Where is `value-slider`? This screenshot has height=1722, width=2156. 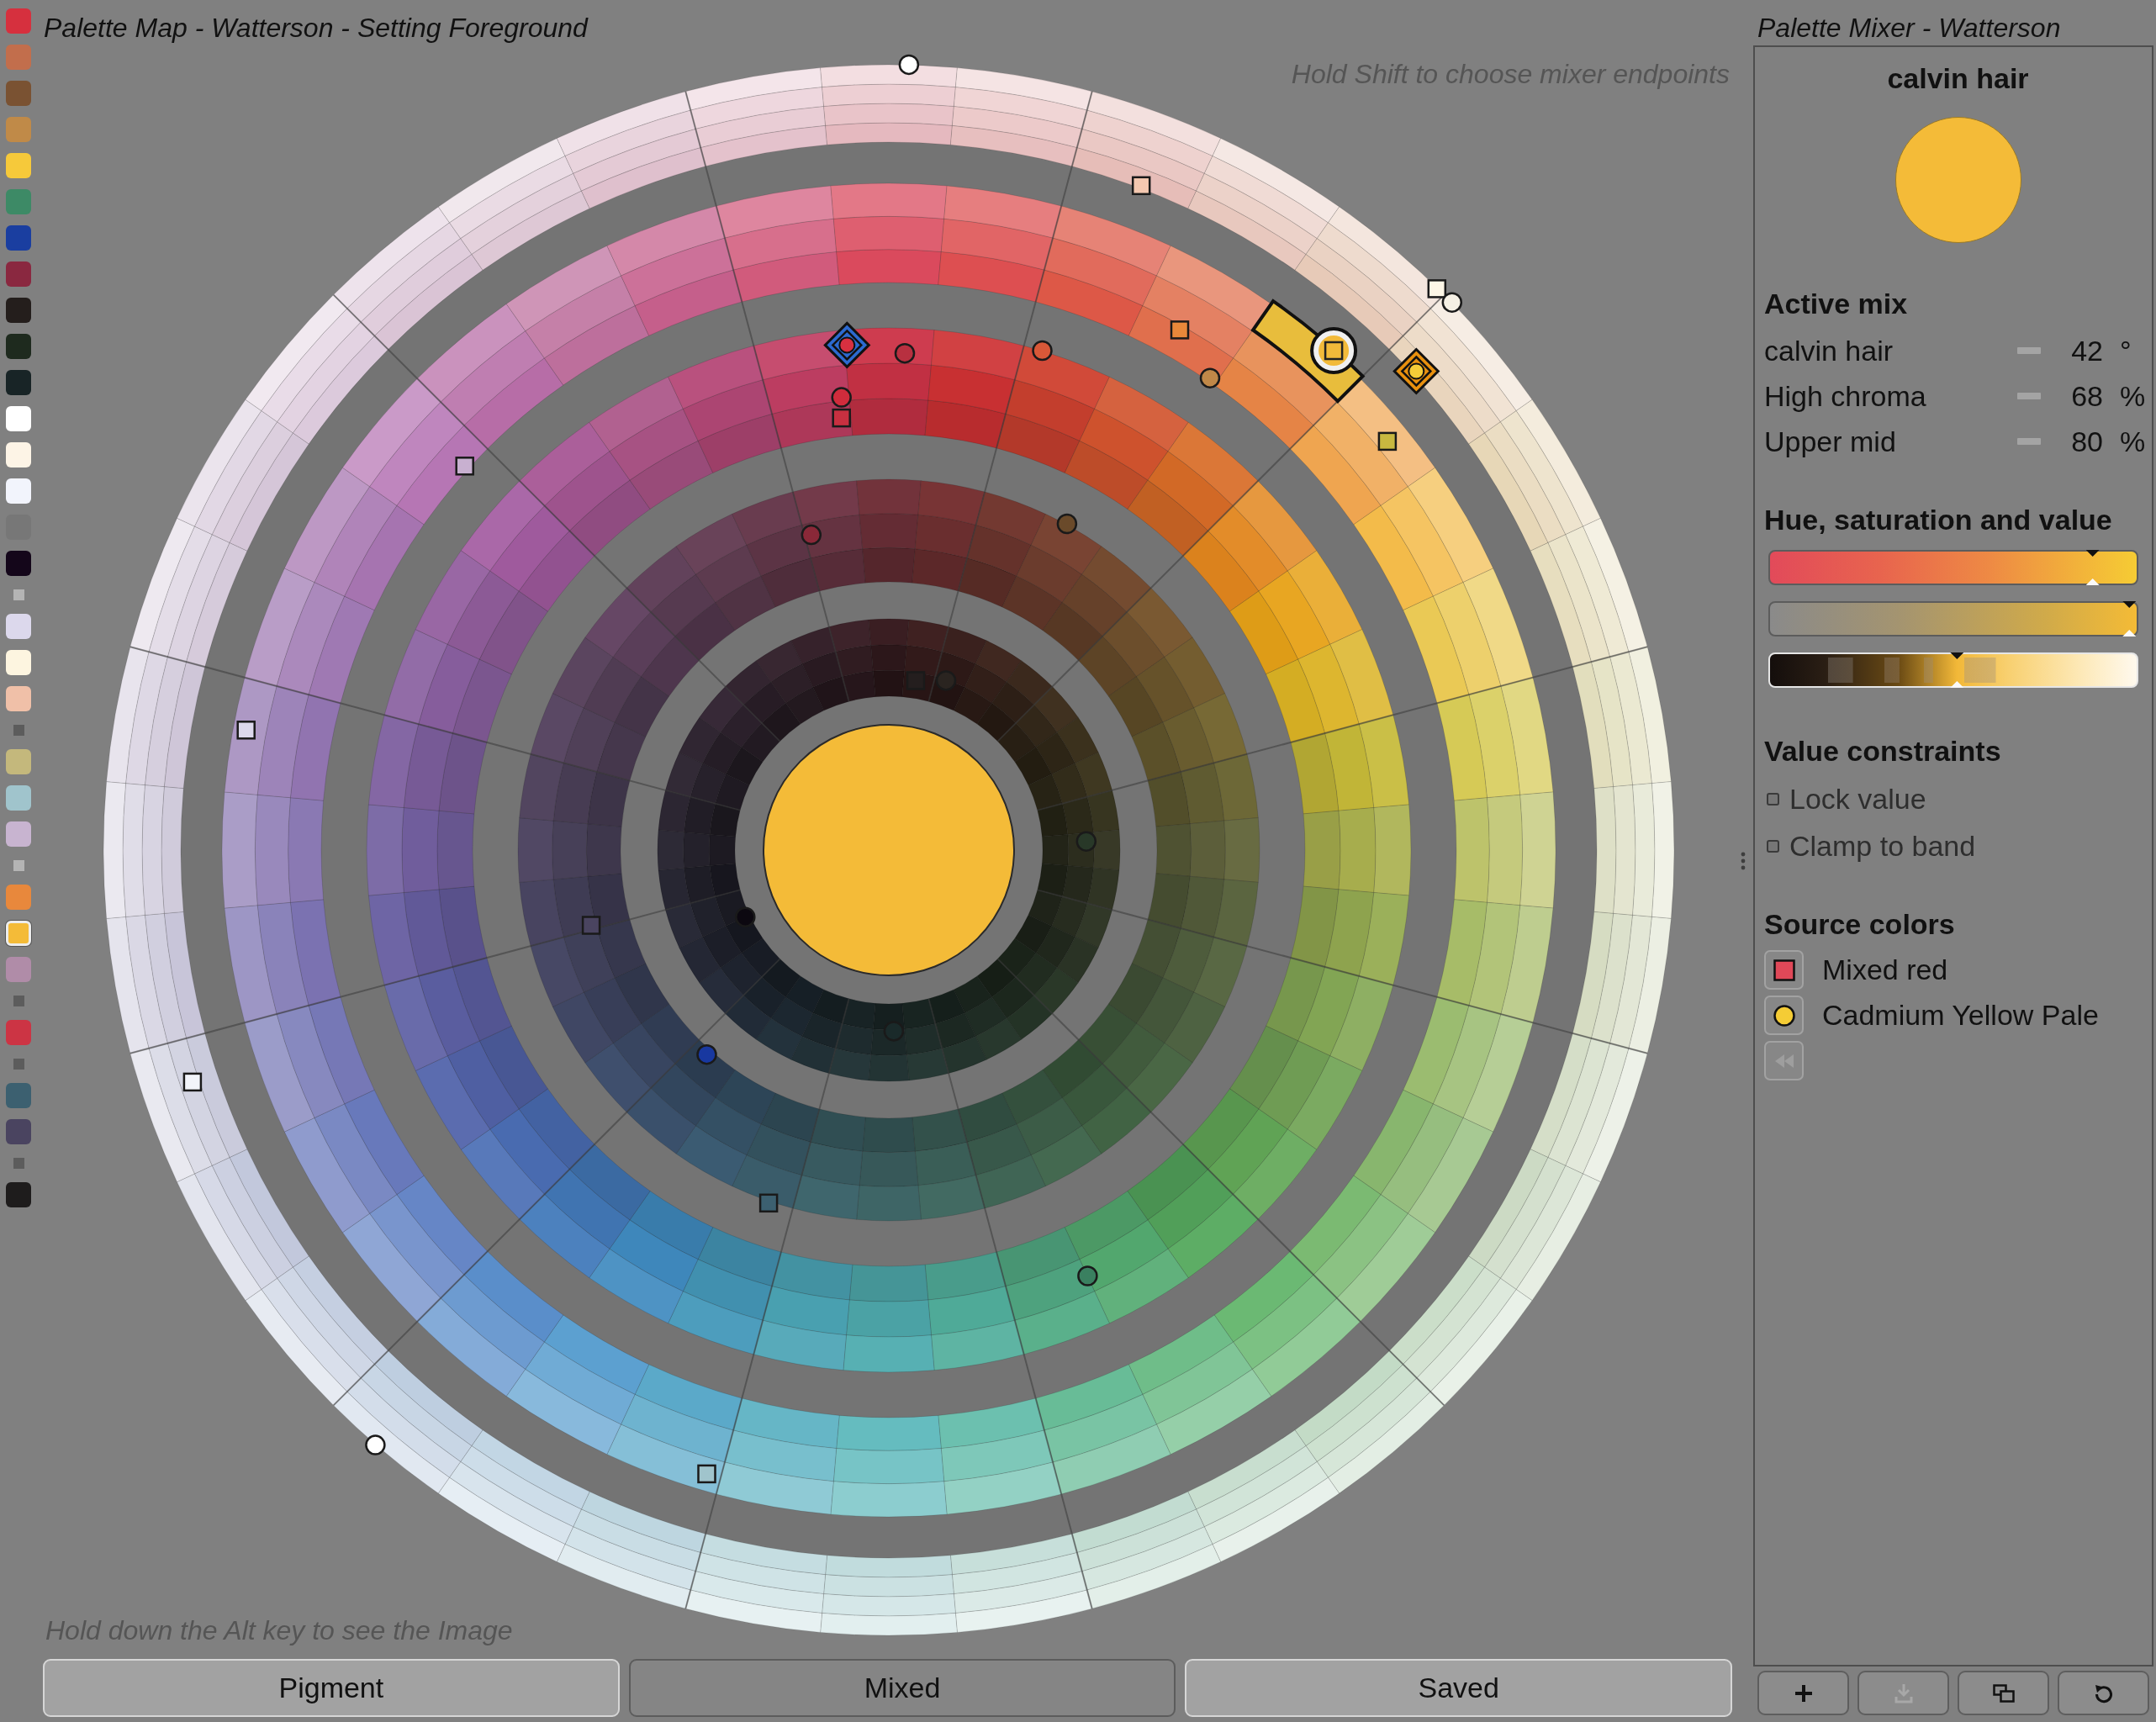 value-slider is located at coordinates (1953, 670).